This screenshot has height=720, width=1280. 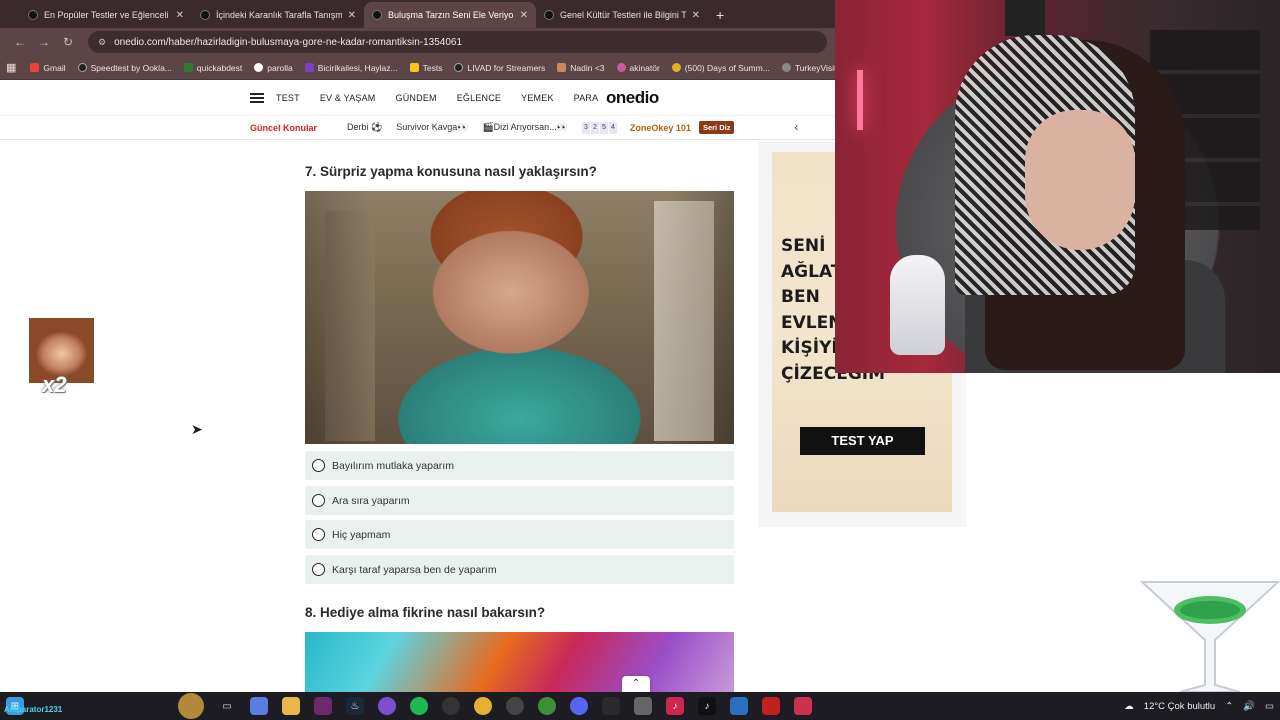 I want to click on tiktok-icon: ♪, so click(x=675, y=706).